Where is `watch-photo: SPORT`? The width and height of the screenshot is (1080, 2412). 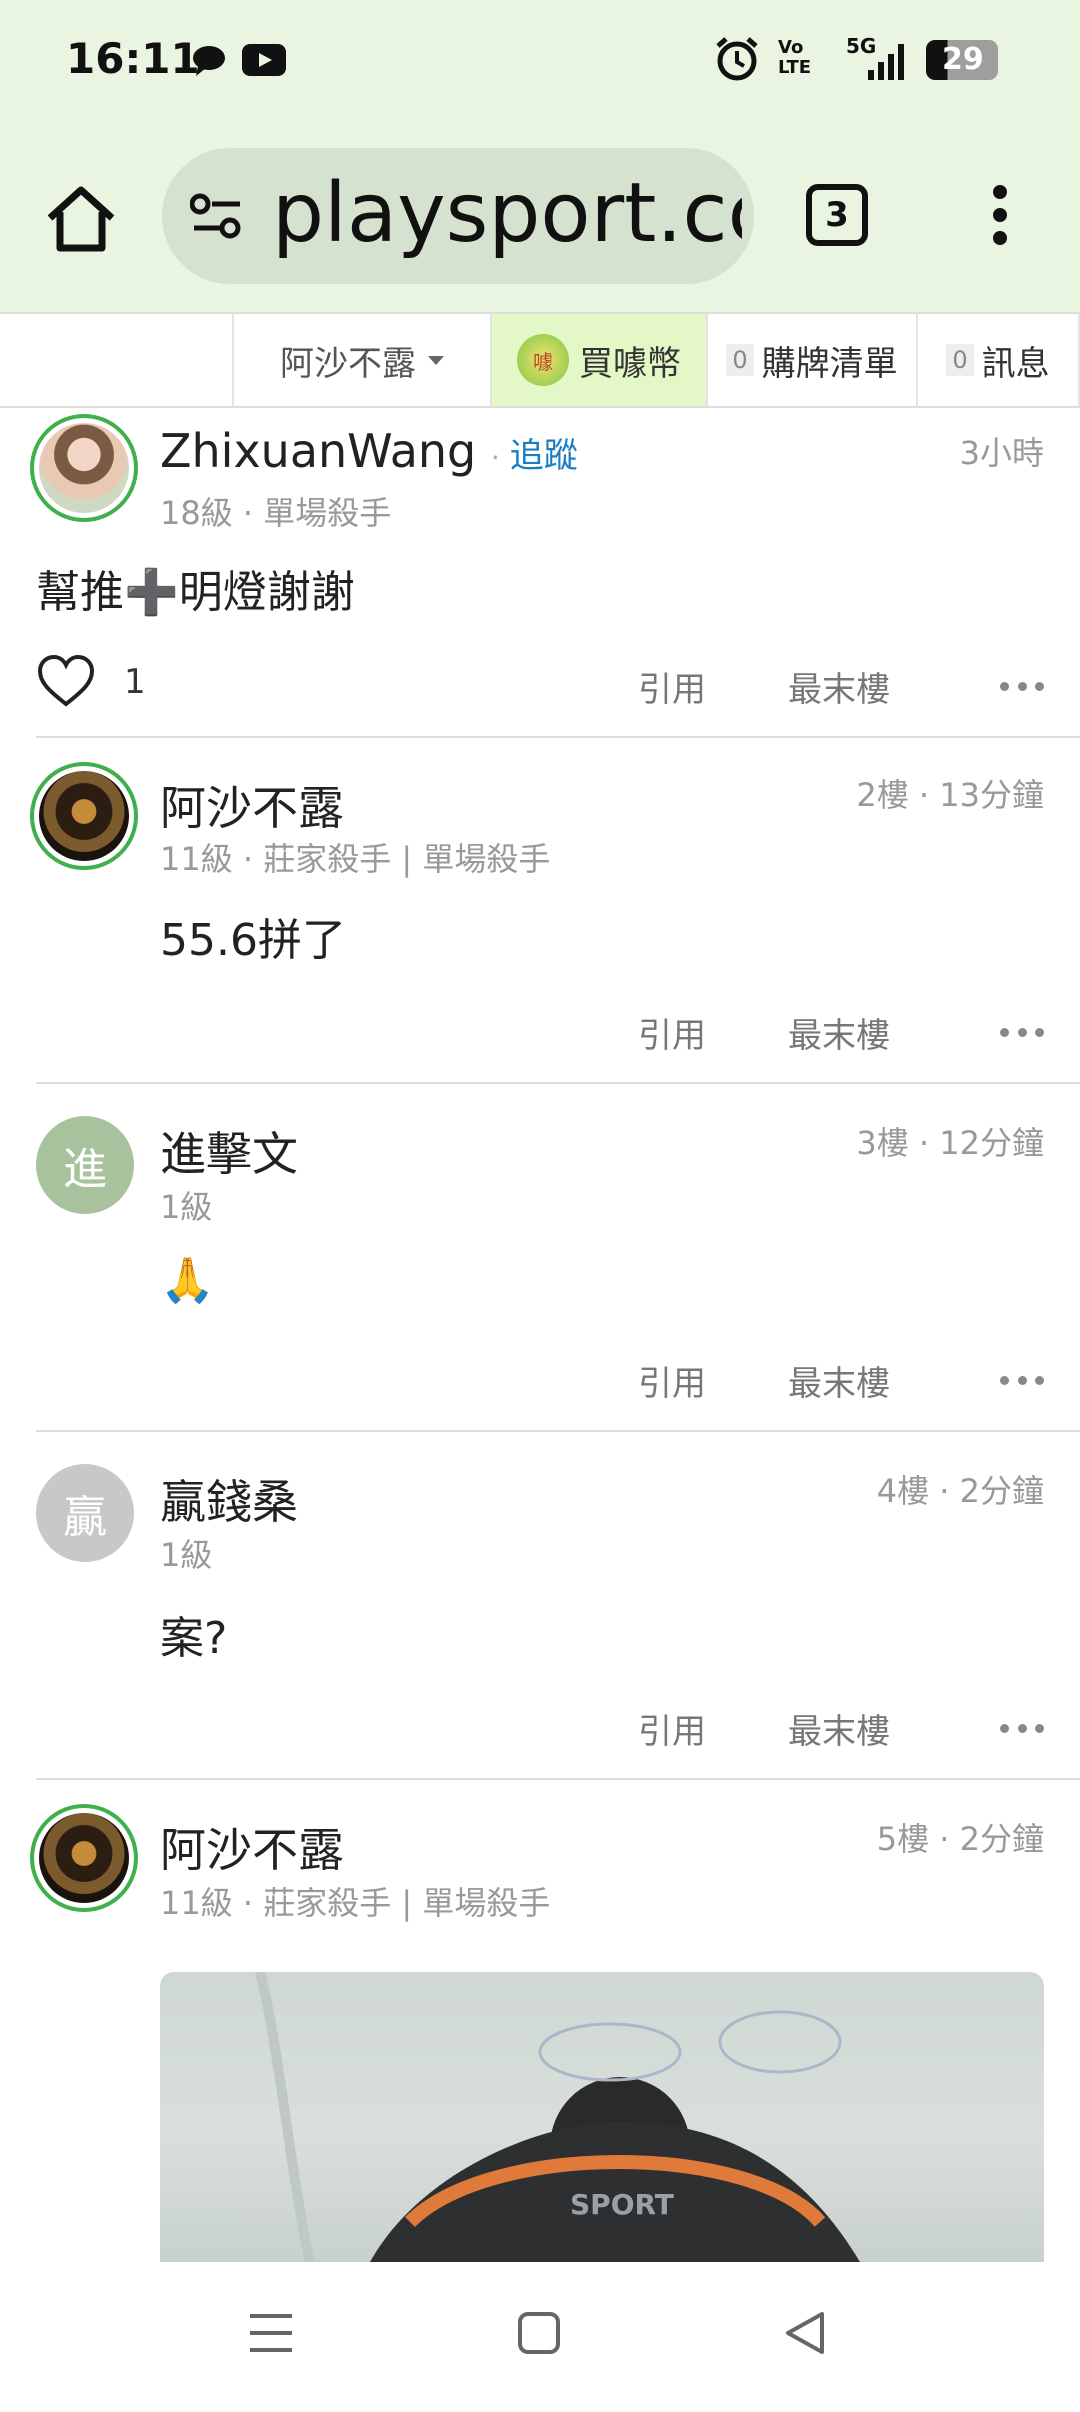
watch-photo: SPORT is located at coordinates (557, 2117).